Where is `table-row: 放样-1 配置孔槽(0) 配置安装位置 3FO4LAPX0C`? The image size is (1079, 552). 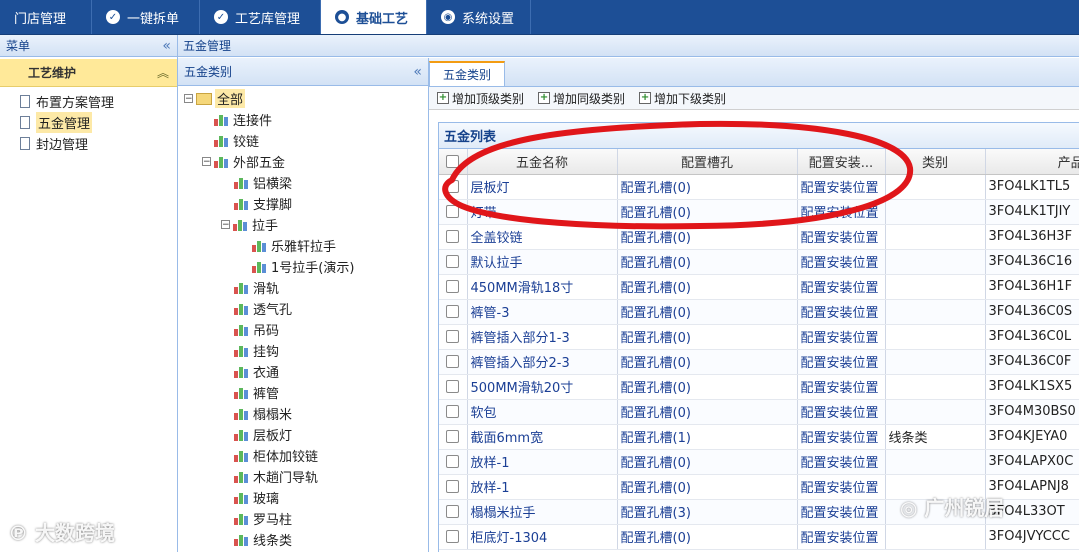 table-row: 放样-1 配置孔槽(0) 配置安装位置 3FO4LAPX0C is located at coordinates (759, 462).